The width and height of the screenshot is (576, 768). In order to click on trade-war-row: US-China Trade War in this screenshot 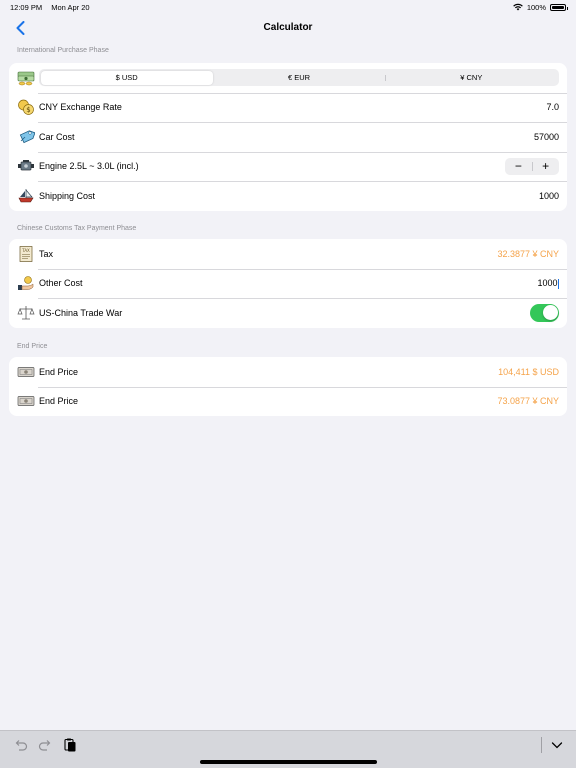, I will do `click(288, 313)`.